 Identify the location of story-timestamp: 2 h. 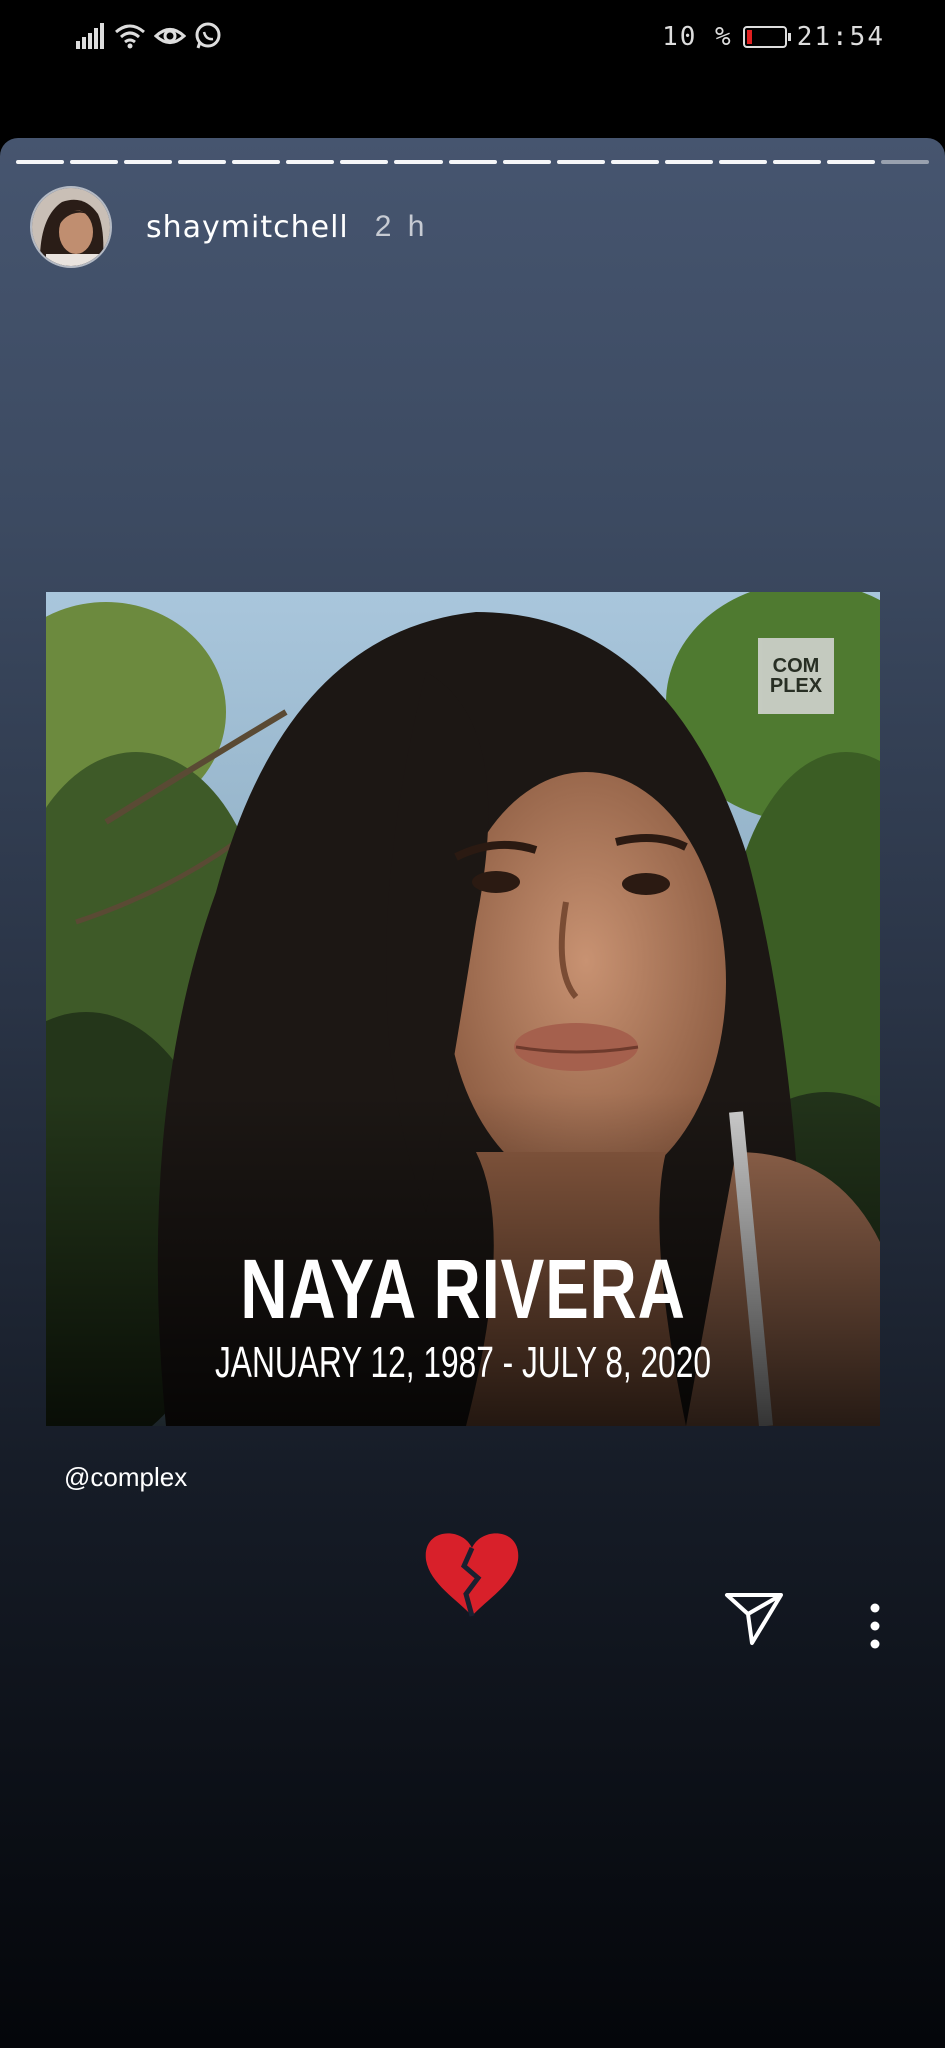
(401, 226).